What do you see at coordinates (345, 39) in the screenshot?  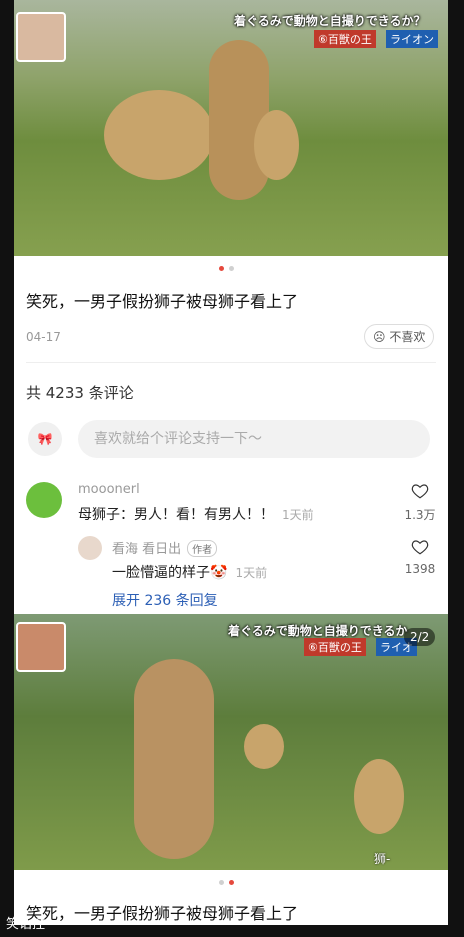 I see `overlay-tag: ⑥百獣の王` at bounding box center [345, 39].